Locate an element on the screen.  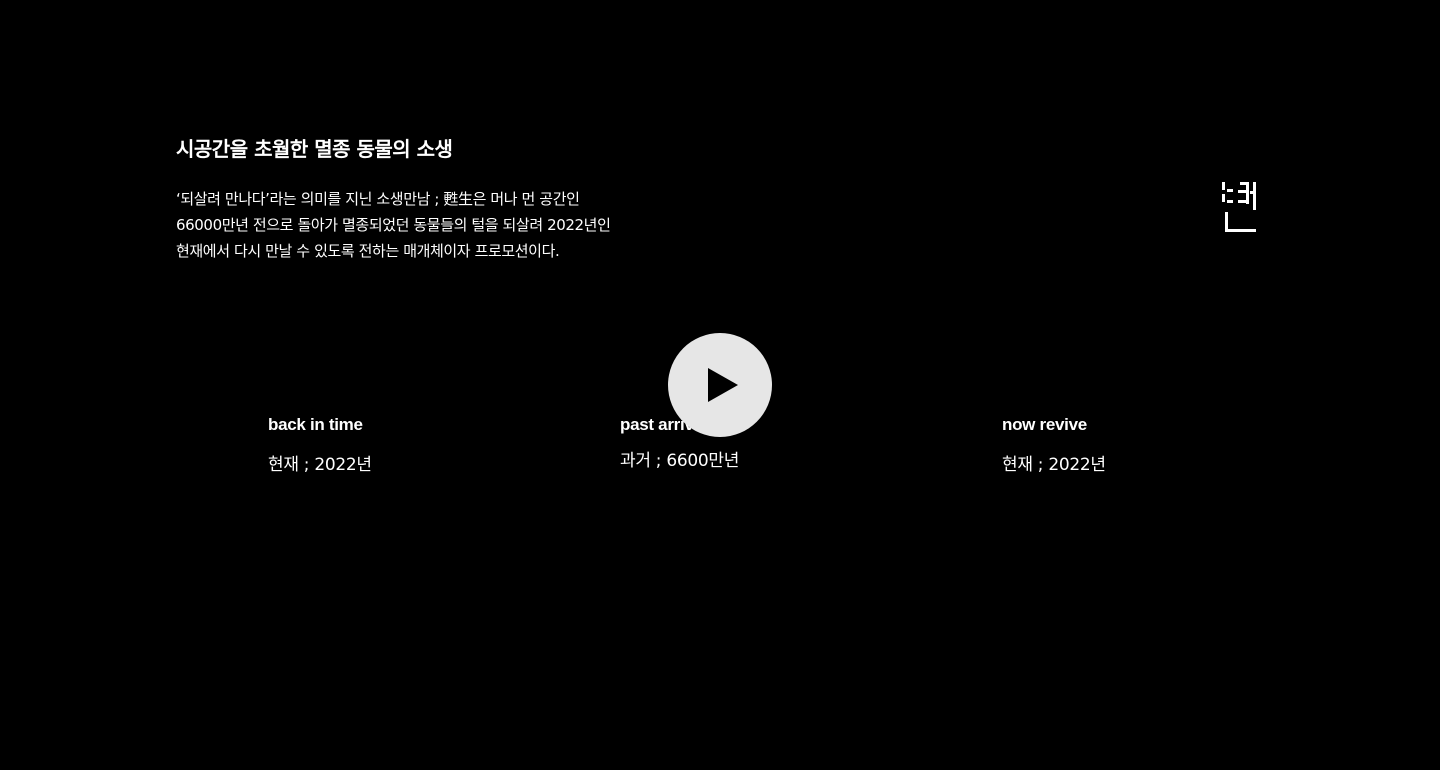
play-icon is located at coordinates (723, 385).